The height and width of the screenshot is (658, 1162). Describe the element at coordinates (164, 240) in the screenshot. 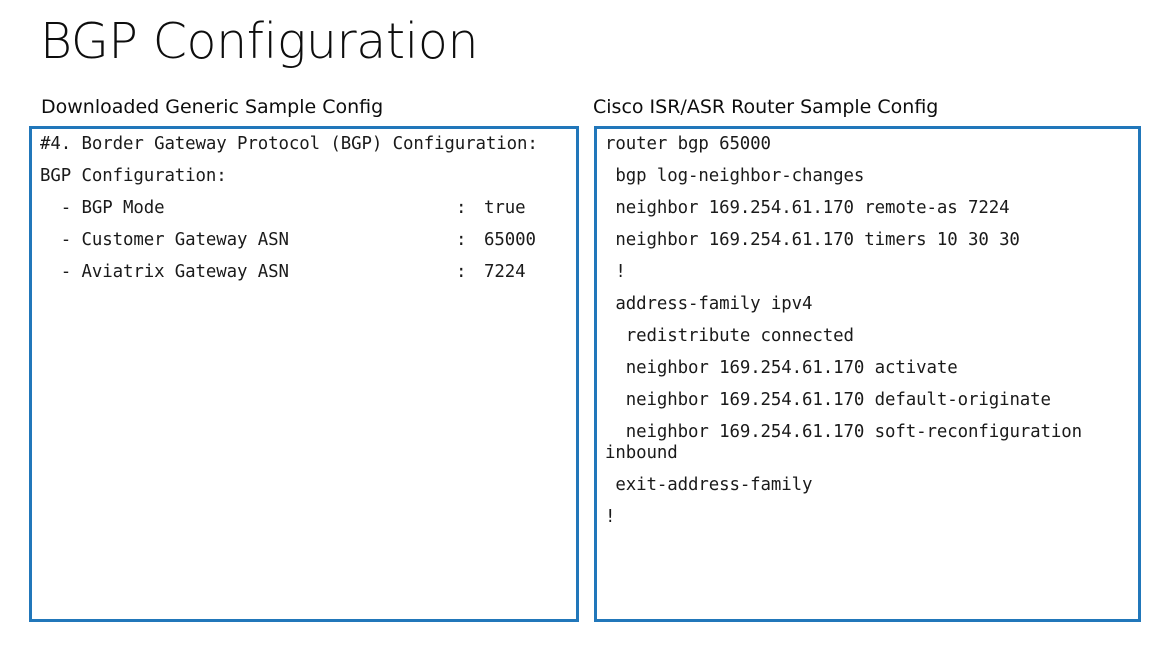

I see `config-key: - Customer Gateway ASN` at that location.